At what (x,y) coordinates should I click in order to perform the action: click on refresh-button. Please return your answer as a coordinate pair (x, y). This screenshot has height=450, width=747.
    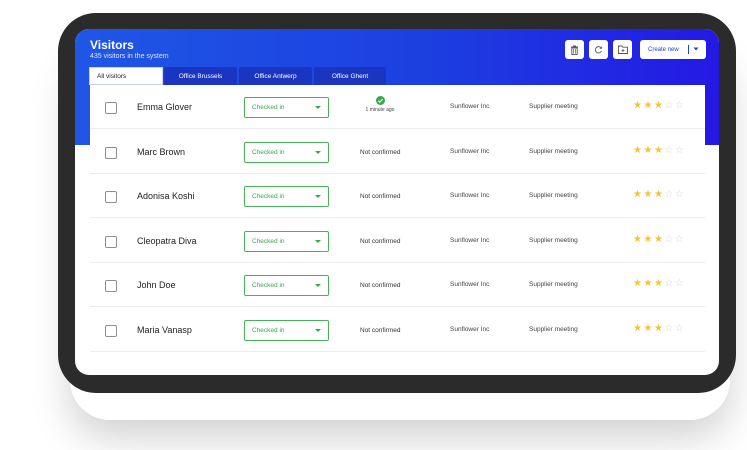
    Looking at the image, I should click on (598, 49).